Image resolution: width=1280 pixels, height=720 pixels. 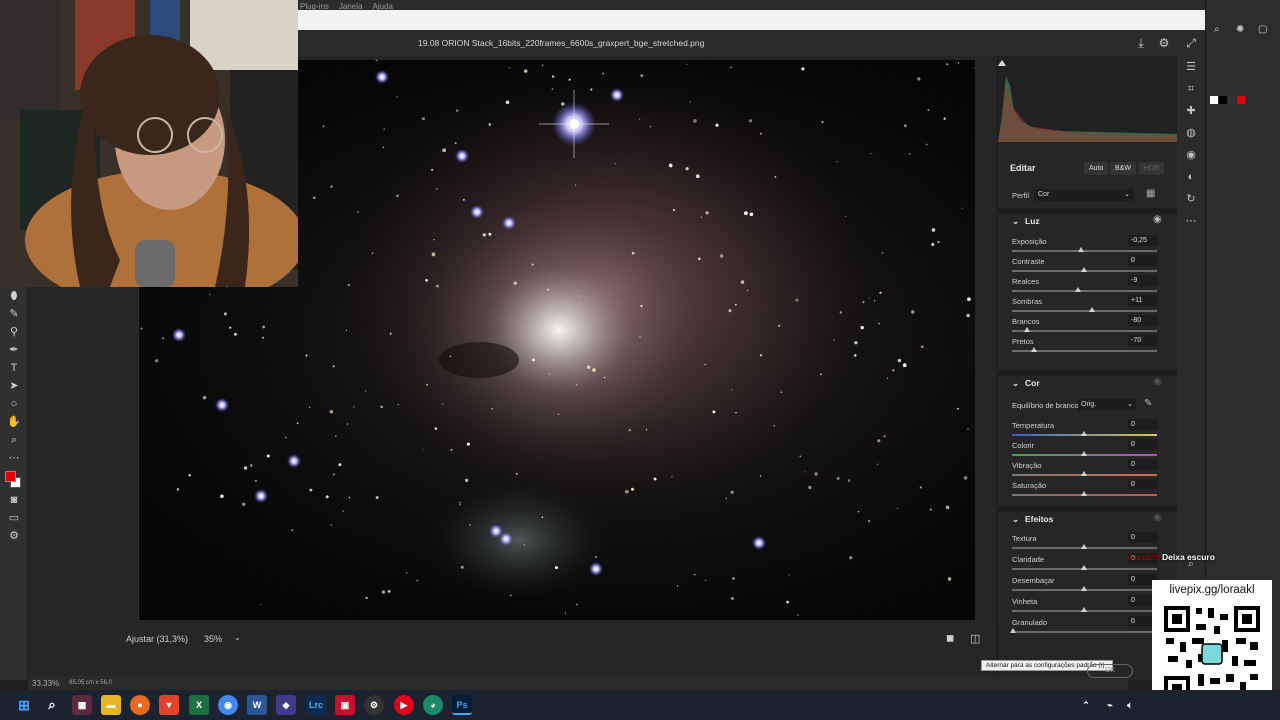 What do you see at coordinates (14, 500) in the screenshot?
I see `quick-mask-icon: ◙` at bounding box center [14, 500].